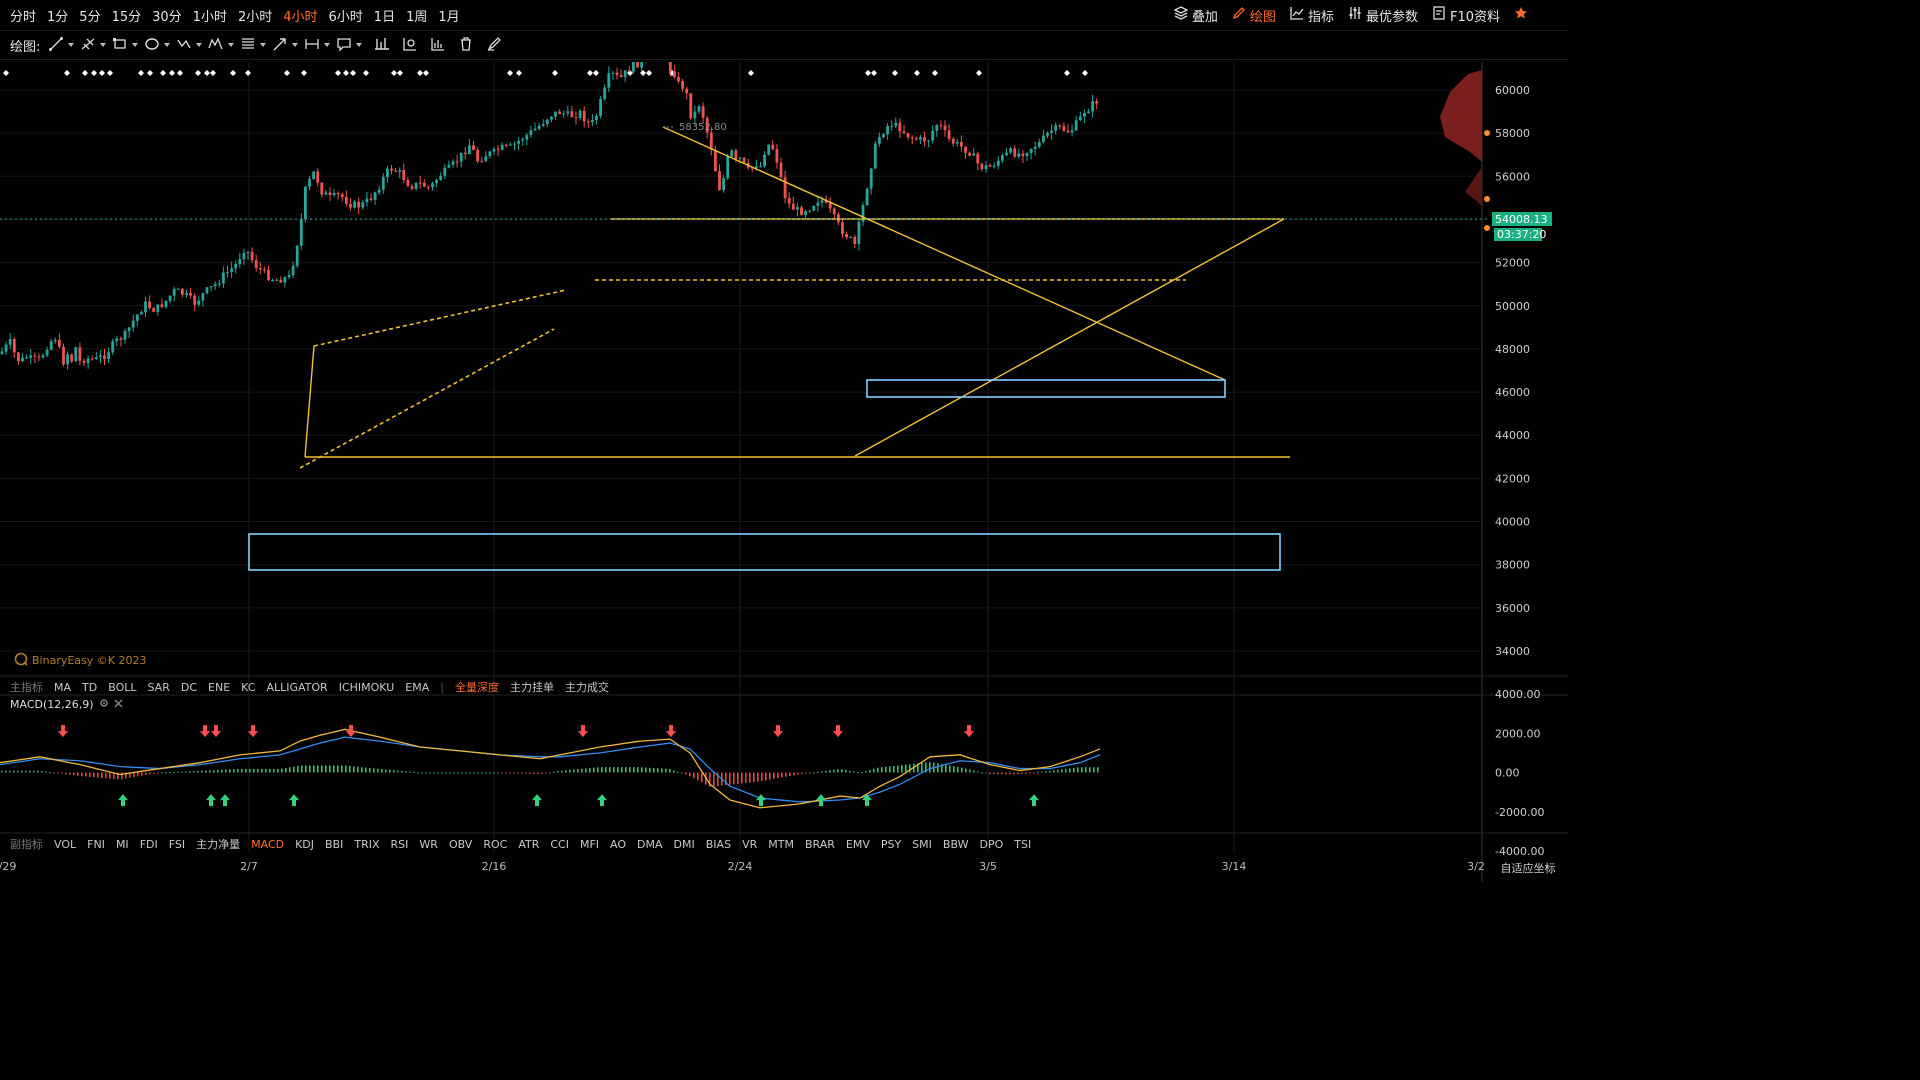  I want to click on favorite-button, so click(1521, 15).